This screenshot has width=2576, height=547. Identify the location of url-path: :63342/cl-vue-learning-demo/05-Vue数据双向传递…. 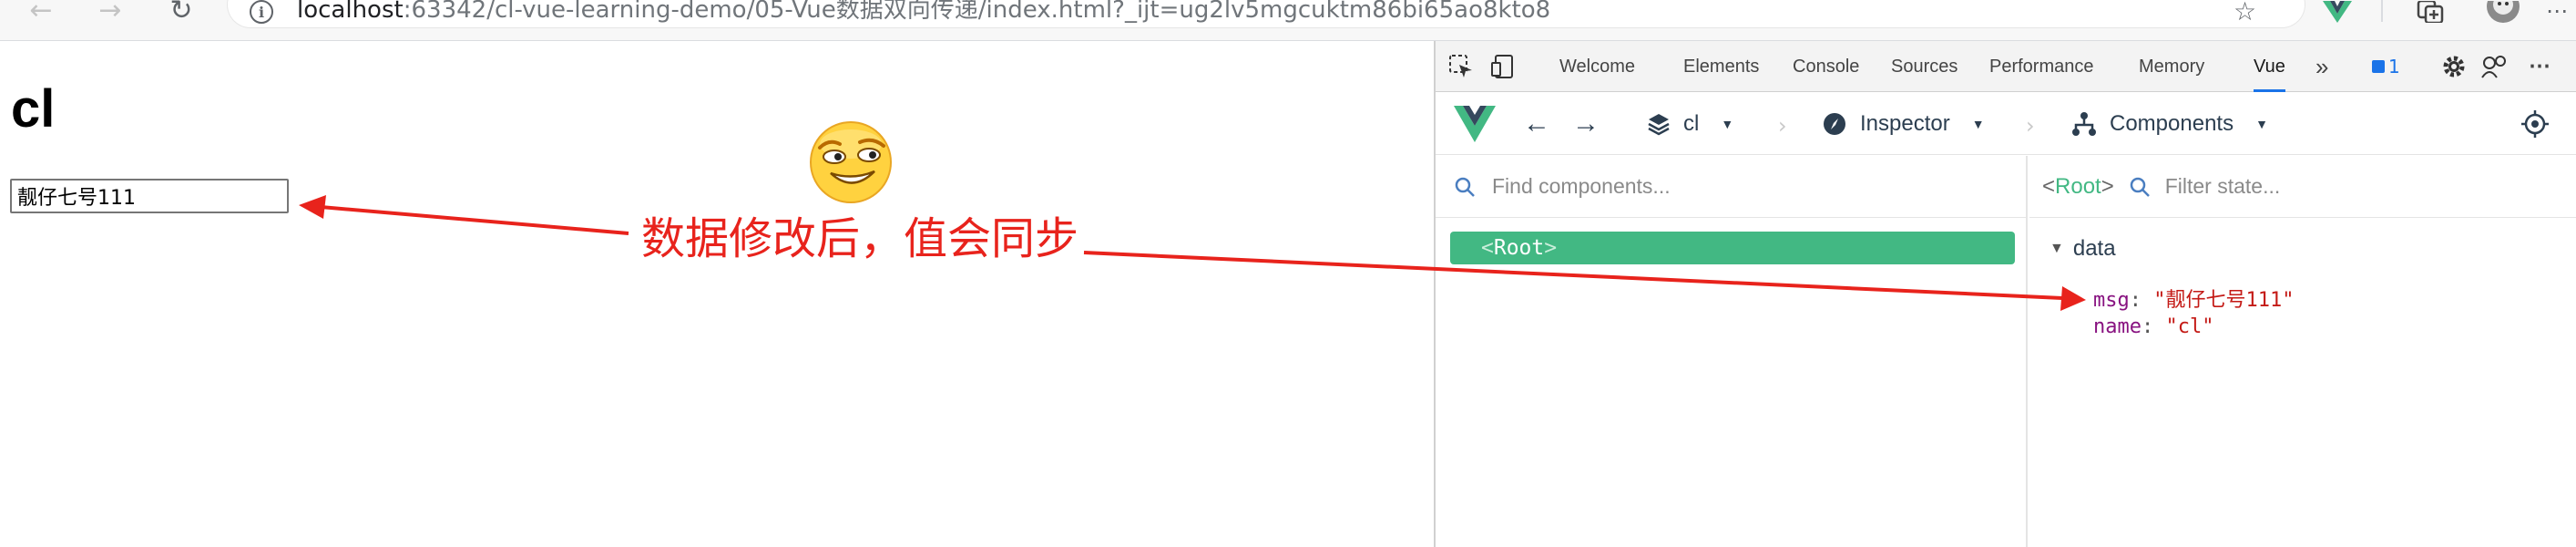
(977, 12).